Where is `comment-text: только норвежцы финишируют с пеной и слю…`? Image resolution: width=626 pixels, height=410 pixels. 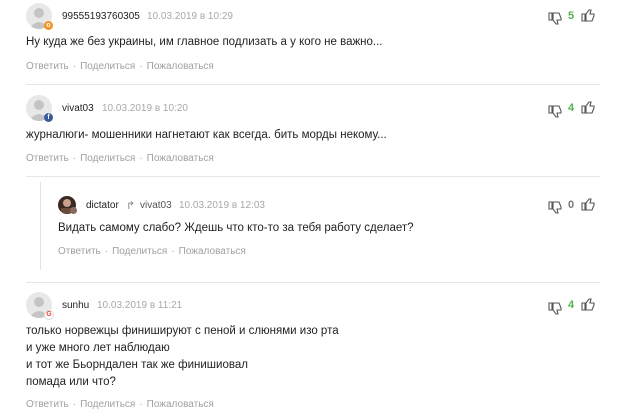
comment-text: только норвежцы финишируют с пеной и слю… is located at coordinates (182, 356).